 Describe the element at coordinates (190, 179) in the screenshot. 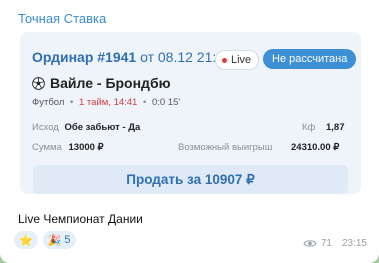

I see `sell-button: Продать за 10907 ₽` at that location.